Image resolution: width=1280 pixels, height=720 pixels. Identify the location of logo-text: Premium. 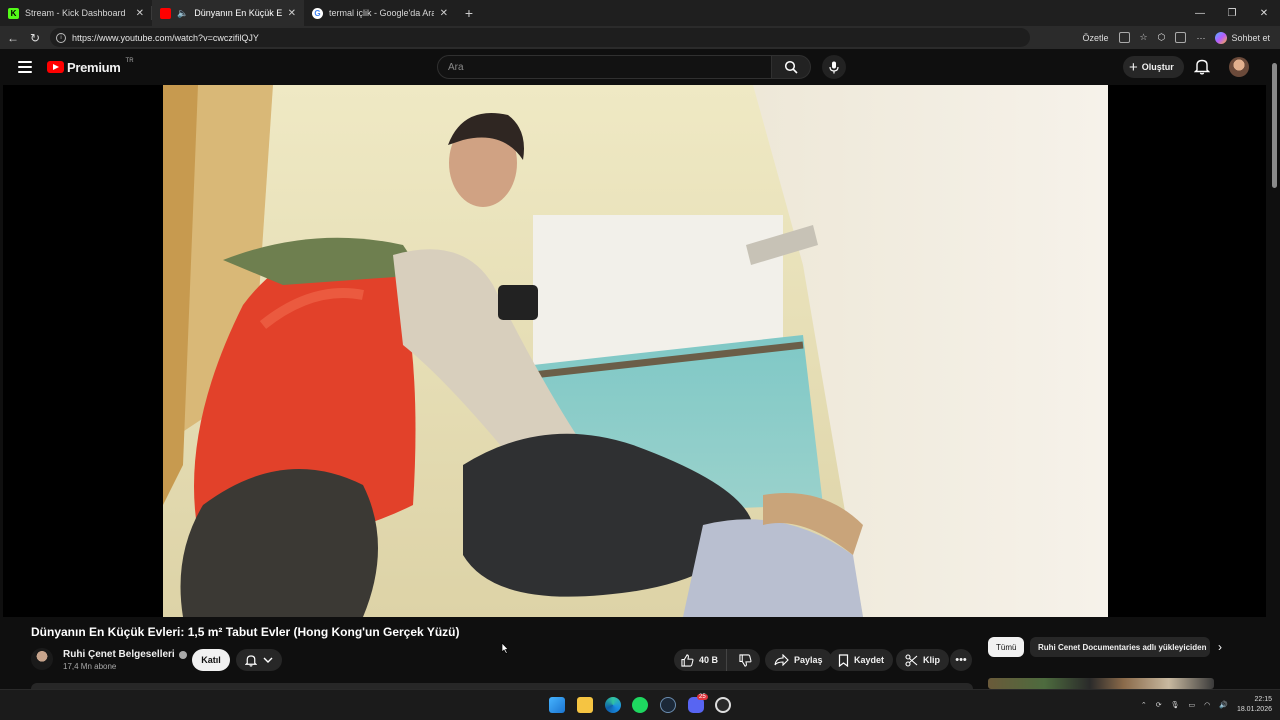
(94, 67).